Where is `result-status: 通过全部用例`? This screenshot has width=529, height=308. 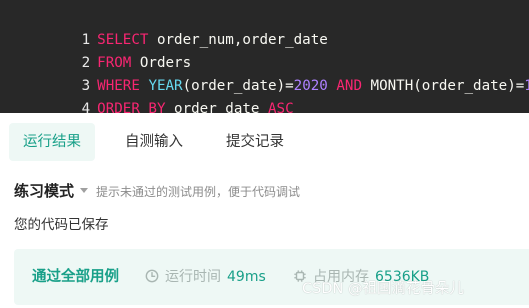 result-status: 通过全部用例 is located at coordinates (75, 277).